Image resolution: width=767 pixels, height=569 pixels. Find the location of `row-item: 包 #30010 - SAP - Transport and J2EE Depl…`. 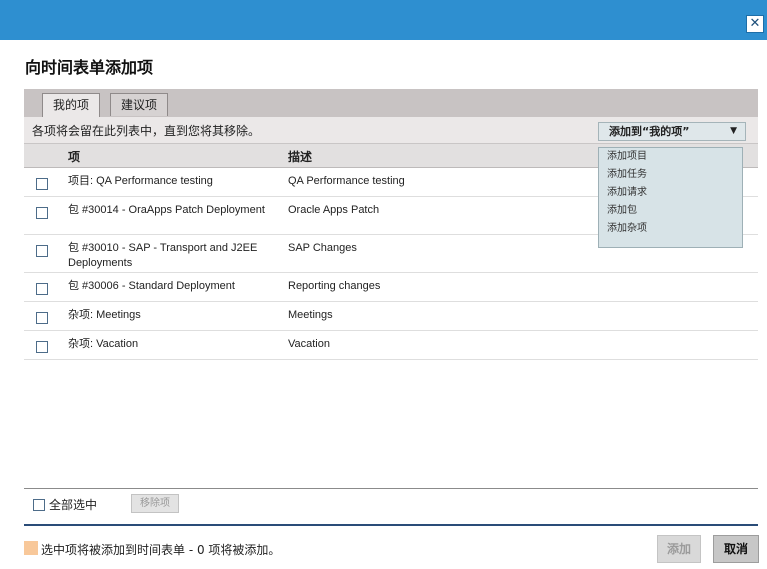

row-item: 包 #30010 - SAP - Transport and J2EE Depl… is located at coordinates (163, 255).